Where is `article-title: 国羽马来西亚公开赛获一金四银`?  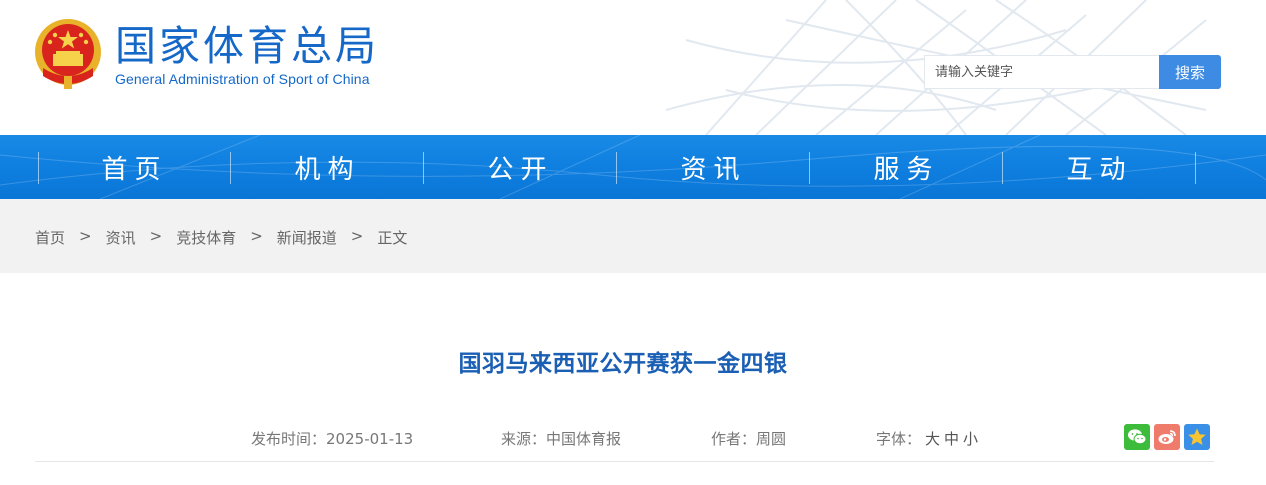 article-title: 国羽马来西亚公开赛获一金四银 is located at coordinates (623, 364).